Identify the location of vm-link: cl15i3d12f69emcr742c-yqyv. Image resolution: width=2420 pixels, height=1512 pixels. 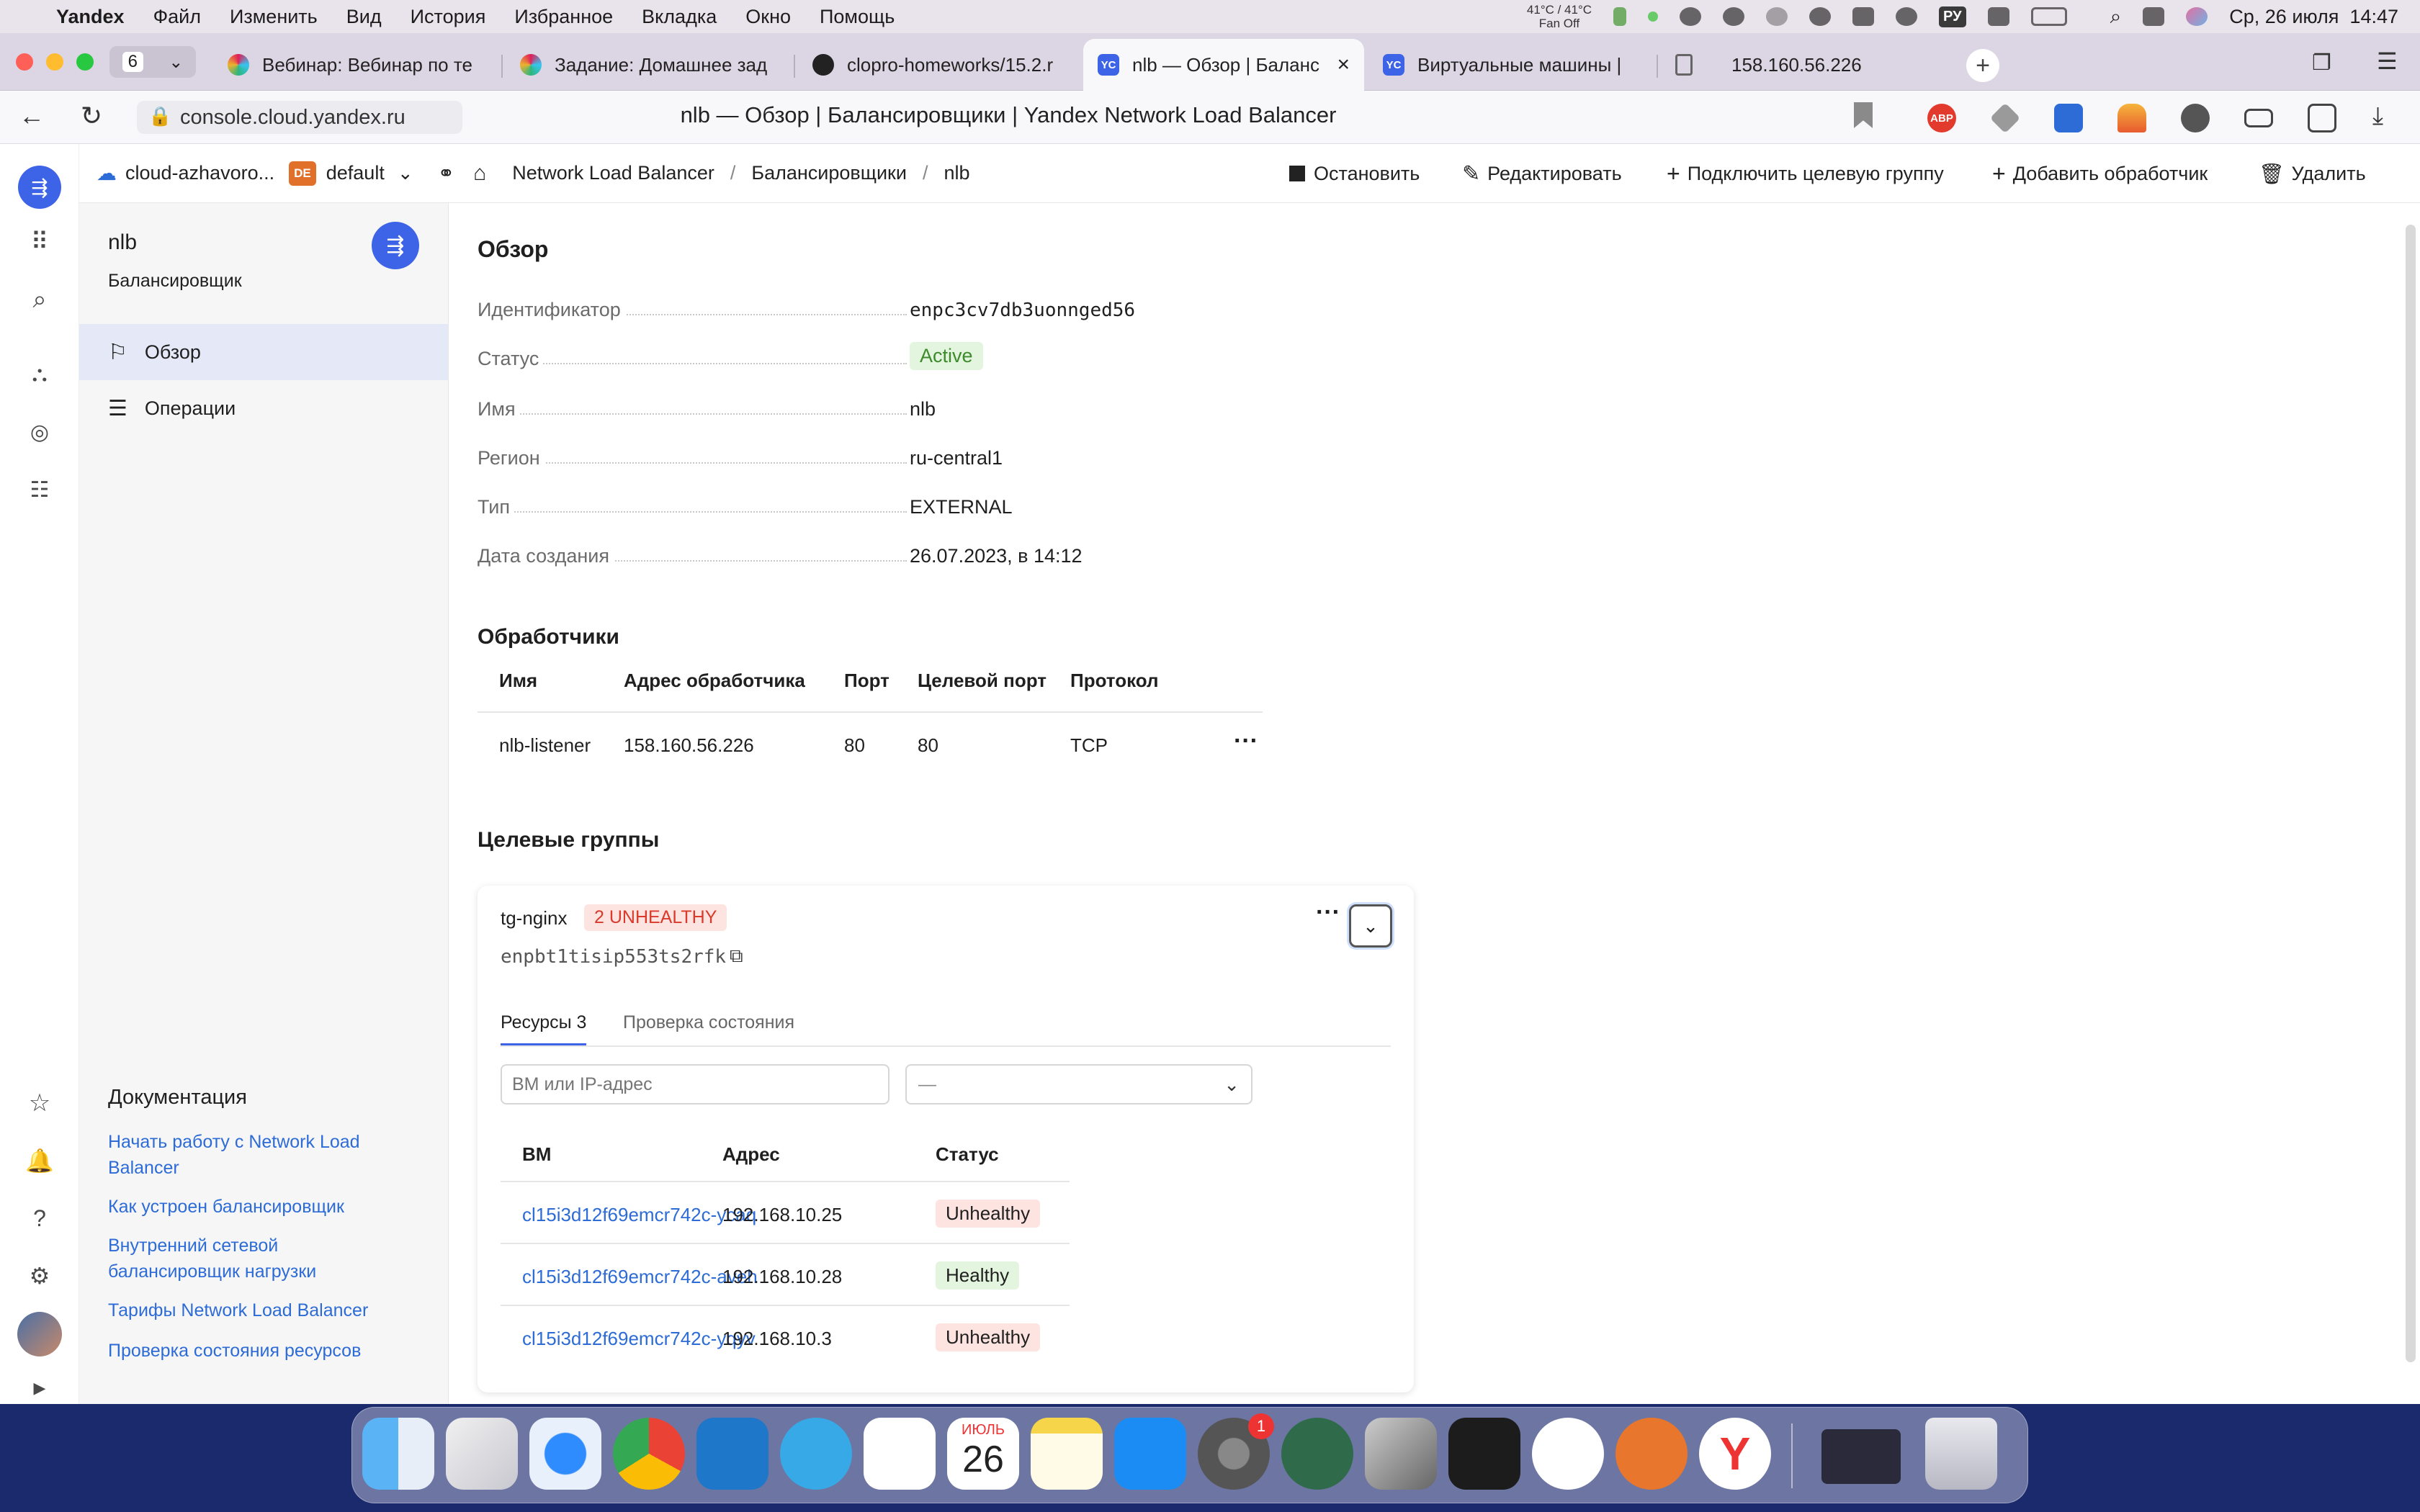
(639, 1339).